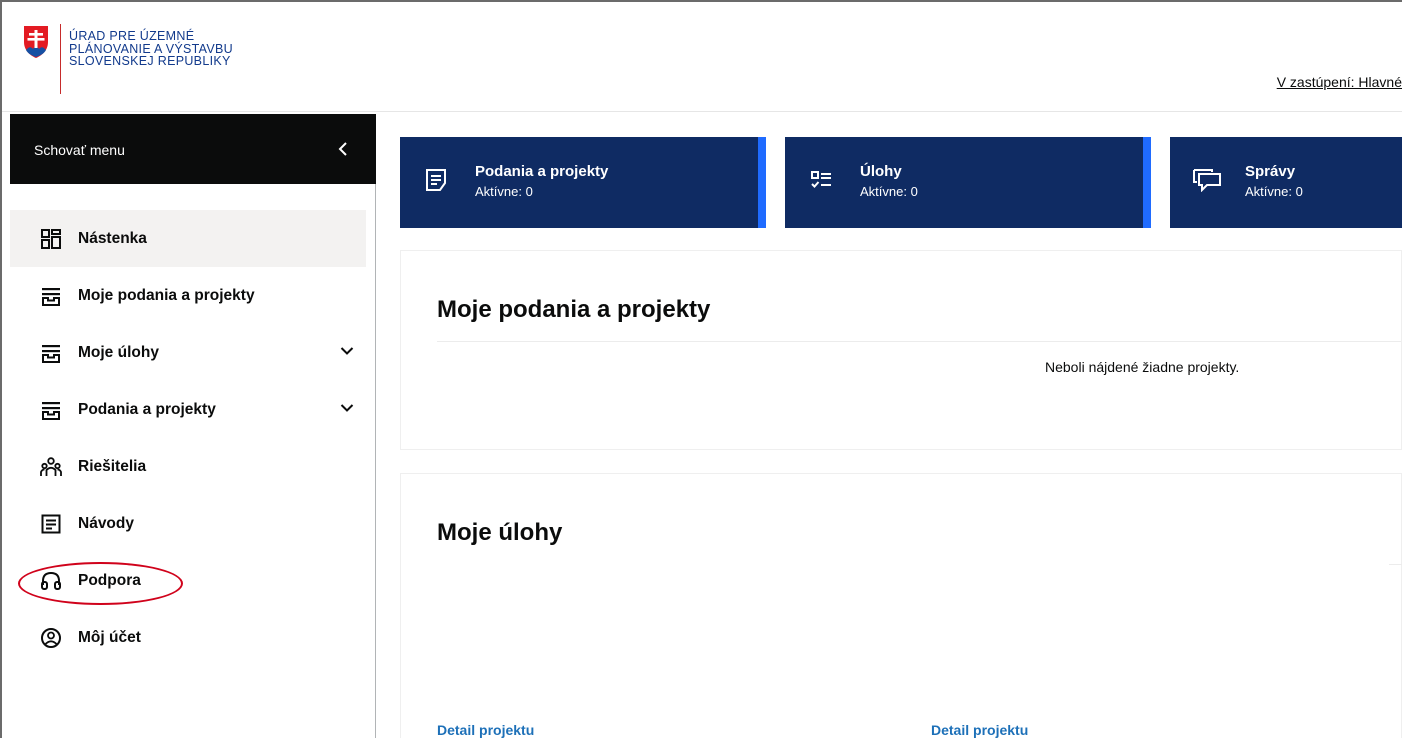  What do you see at coordinates (343, 149) in the screenshot?
I see `chevron-left-icon` at bounding box center [343, 149].